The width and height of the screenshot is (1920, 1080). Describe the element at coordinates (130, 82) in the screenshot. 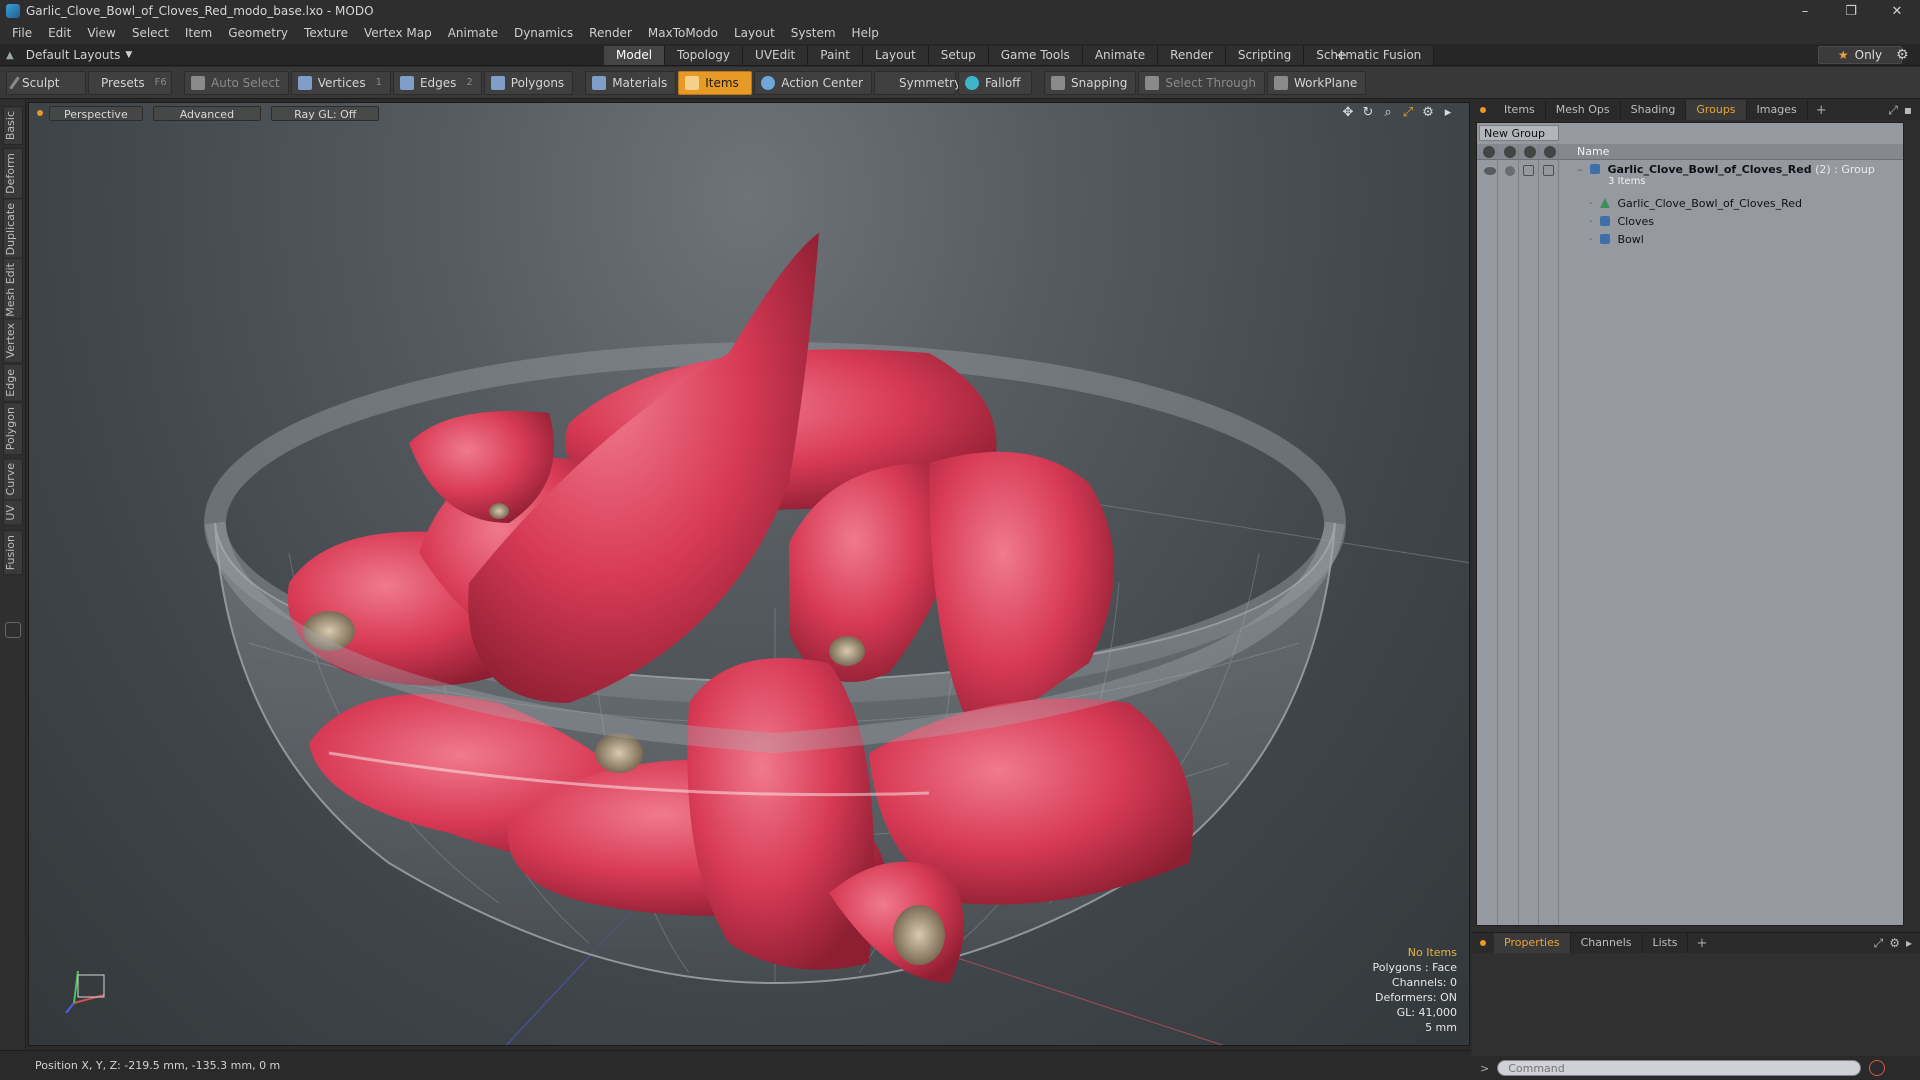

I see `presets-button: Presets F6` at that location.